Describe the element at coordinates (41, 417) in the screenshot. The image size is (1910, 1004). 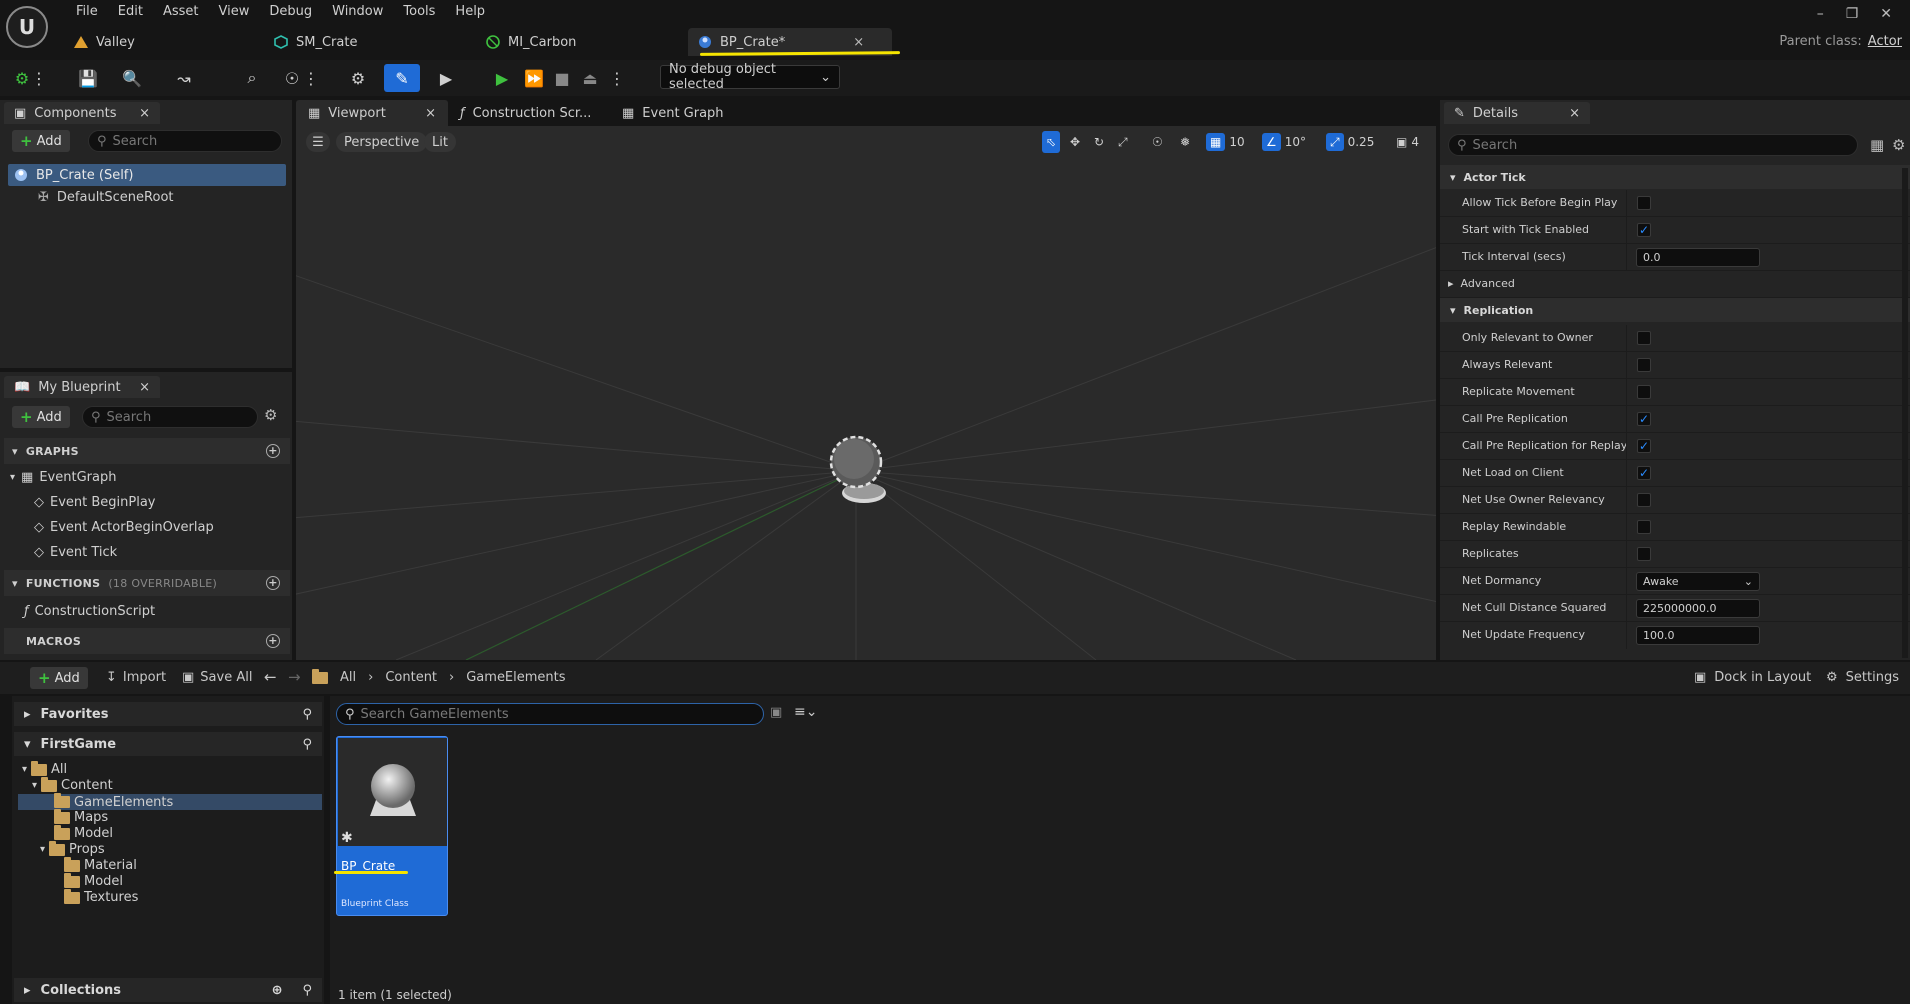
I see `add-blueprint-item-button: + Add` at that location.